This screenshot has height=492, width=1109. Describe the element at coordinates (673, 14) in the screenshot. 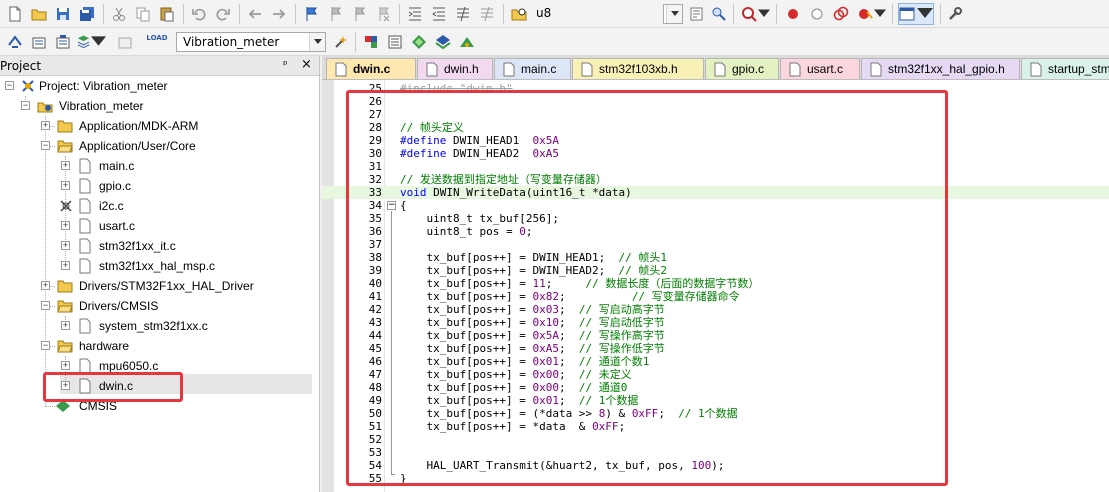

I see `find-dropdown` at that location.